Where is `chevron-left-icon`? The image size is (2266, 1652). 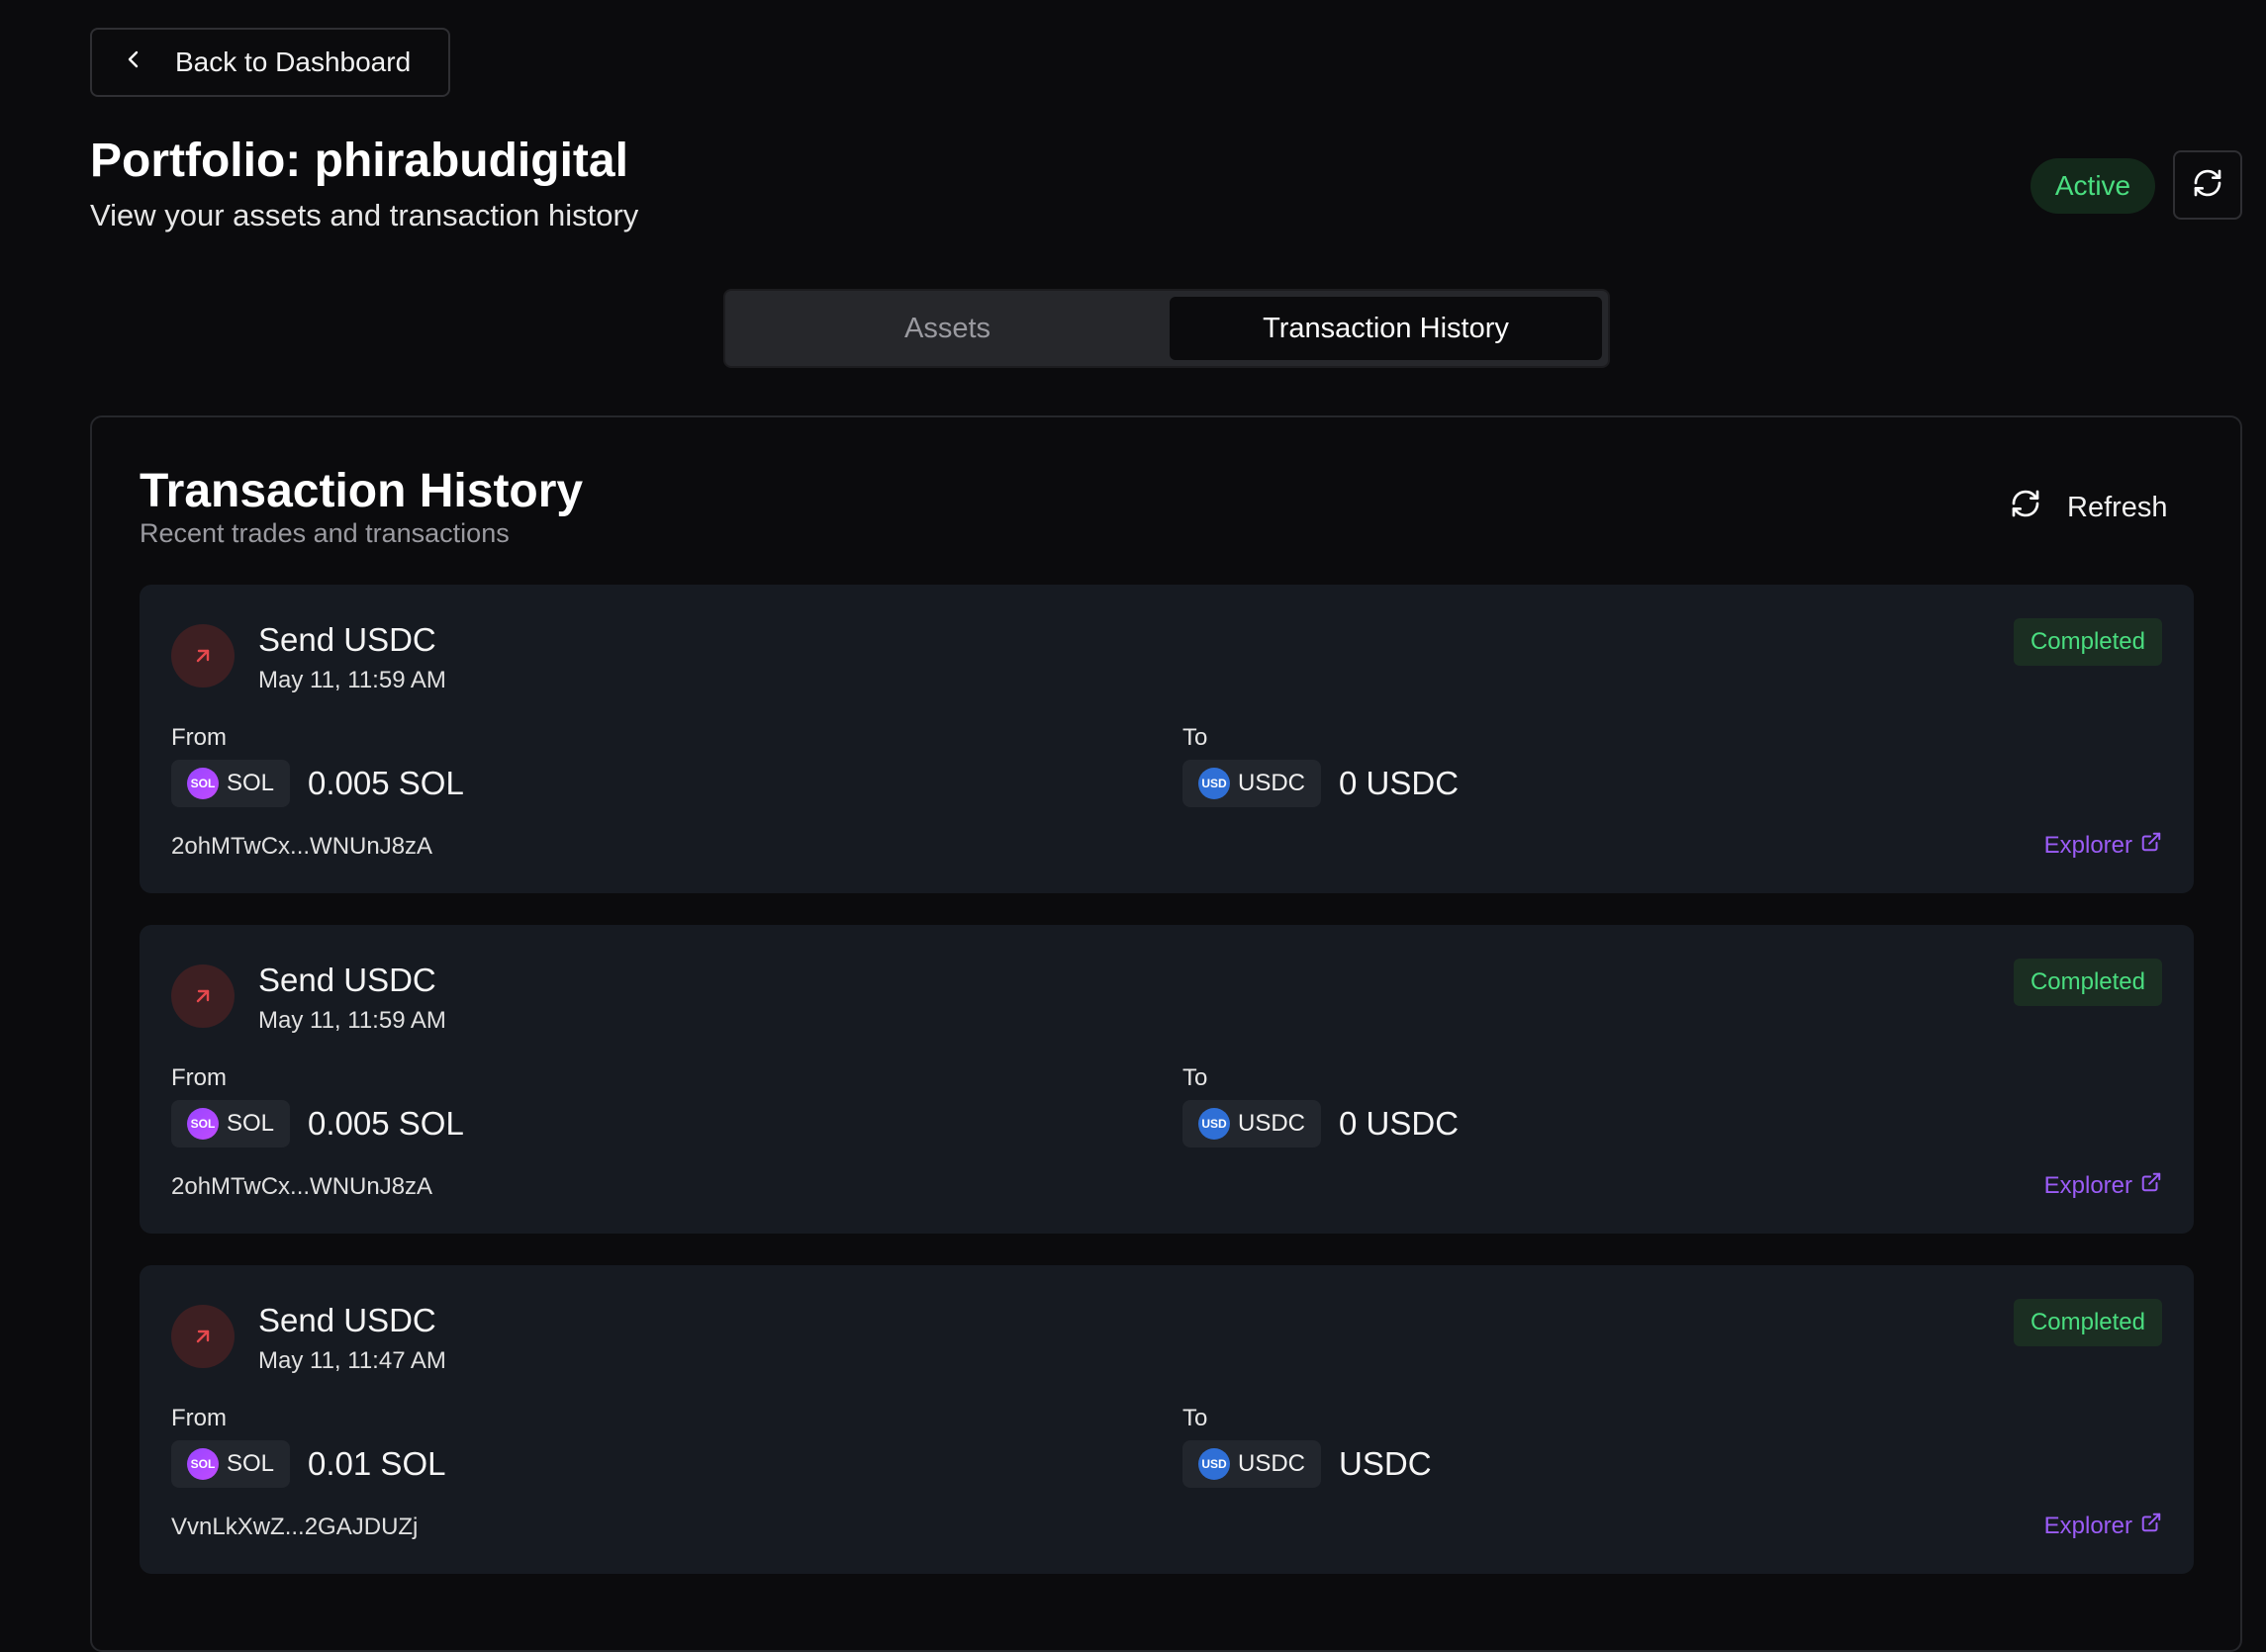 chevron-left-icon is located at coordinates (133, 62).